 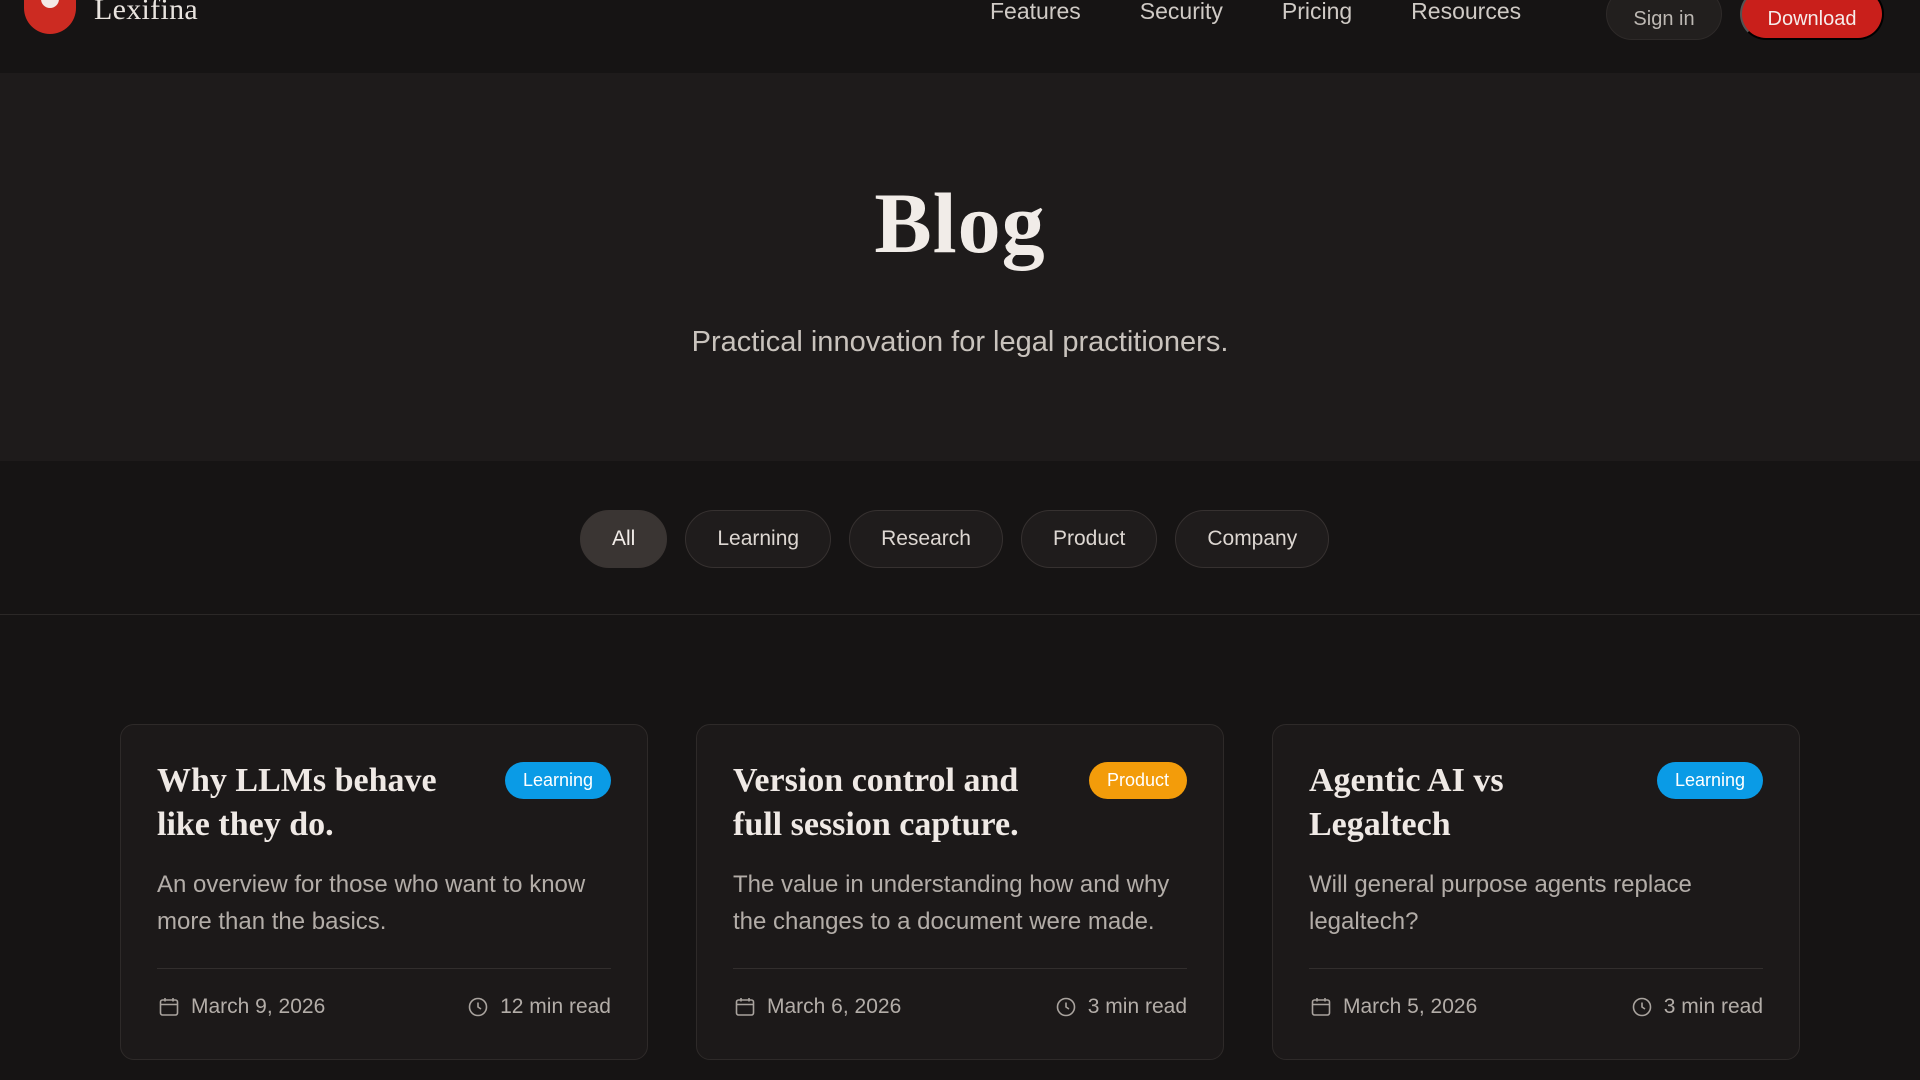 I want to click on logo, so click(x=50, y=17).